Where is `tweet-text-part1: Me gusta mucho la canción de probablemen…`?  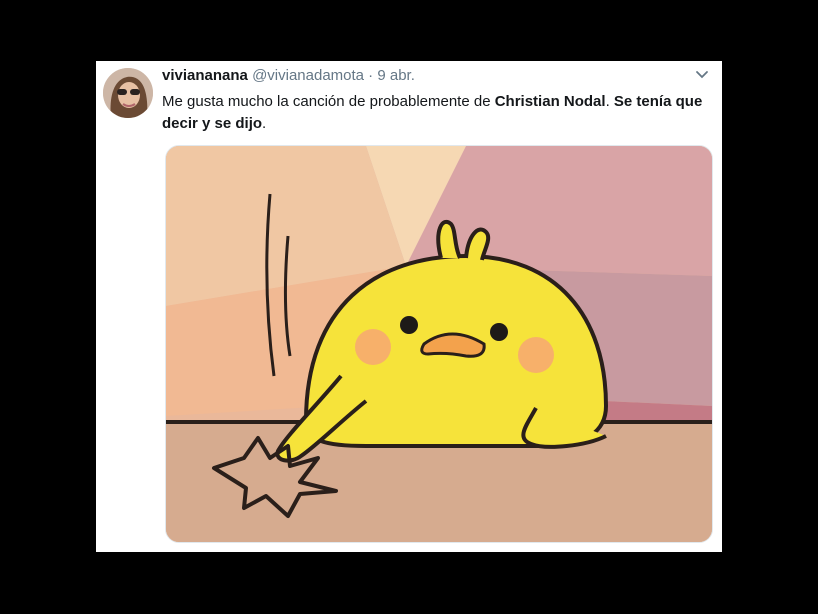 tweet-text-part1: Me gusta mucho la canción de probablemen… is located at coordinates (328, 101).